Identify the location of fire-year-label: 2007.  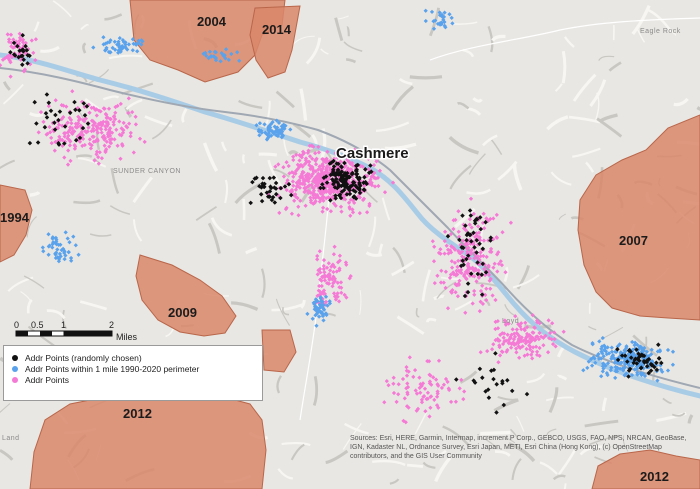
(633, 240).